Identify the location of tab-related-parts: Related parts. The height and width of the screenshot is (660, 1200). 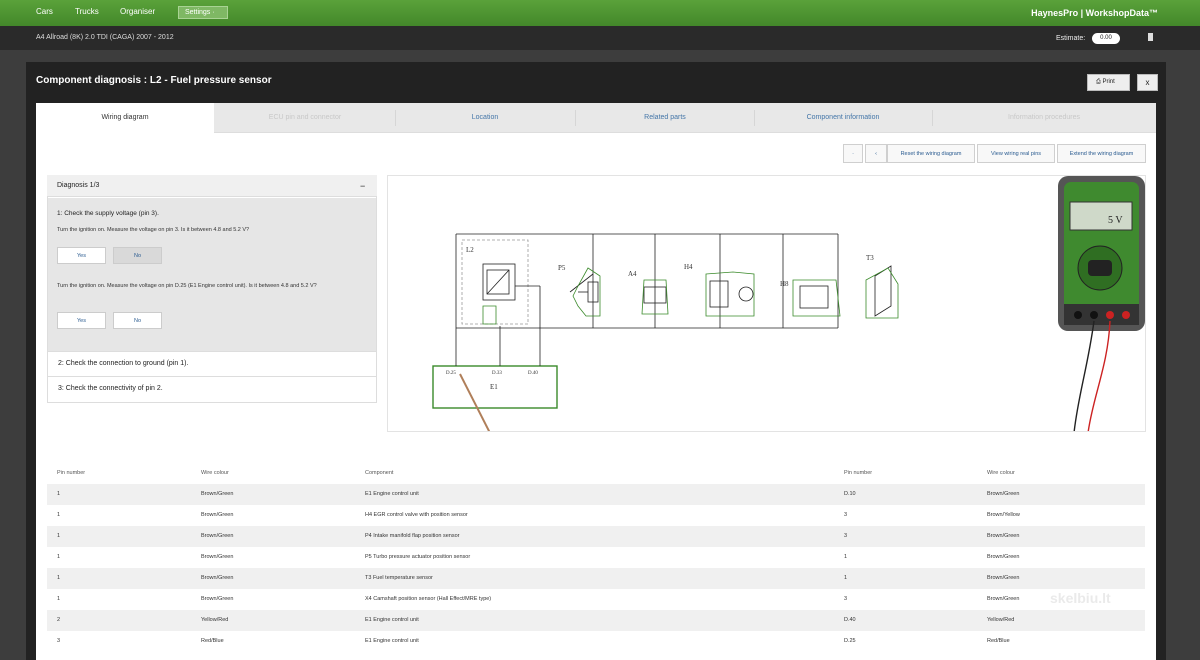
(665, 118).